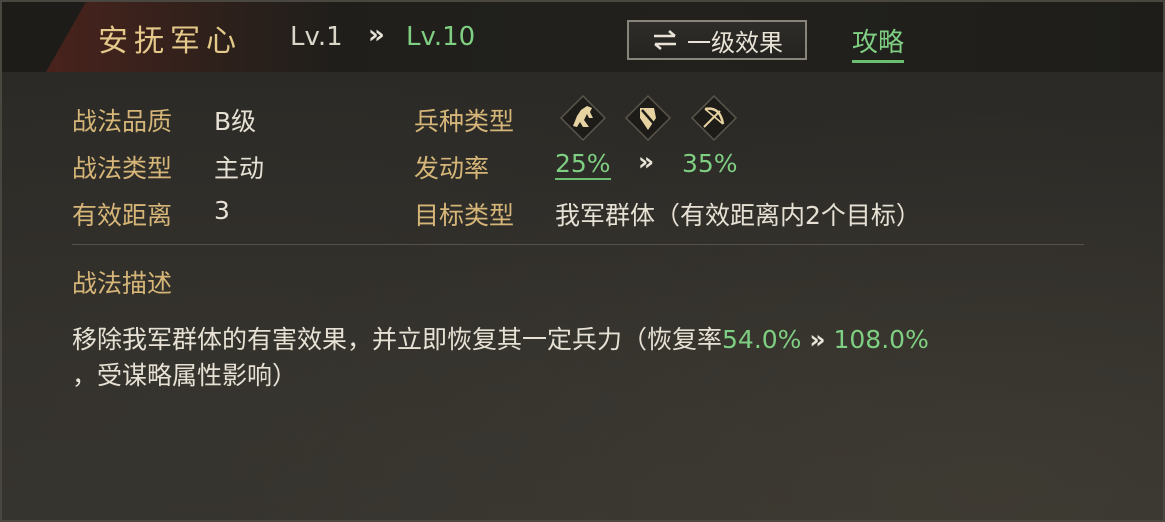 Image resolution: width=1165 pixels, height=522 pixels. Describe the element at coordinates (665, 40) in the screenshot. I see `swap-arrows-icon` at that location.